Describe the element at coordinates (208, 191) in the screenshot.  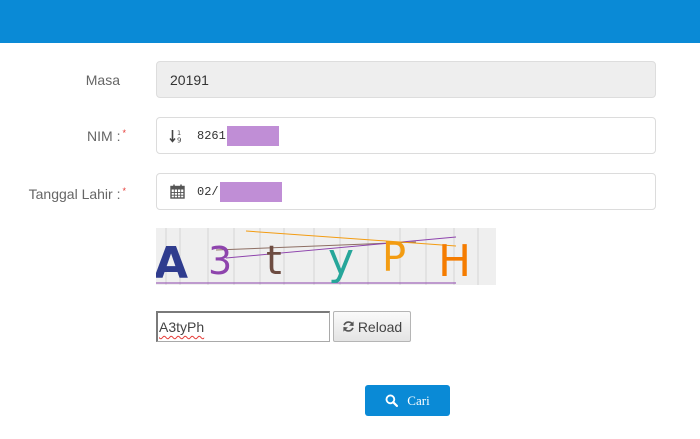
I see `tanggal-lahir-value: 02/` at that location.